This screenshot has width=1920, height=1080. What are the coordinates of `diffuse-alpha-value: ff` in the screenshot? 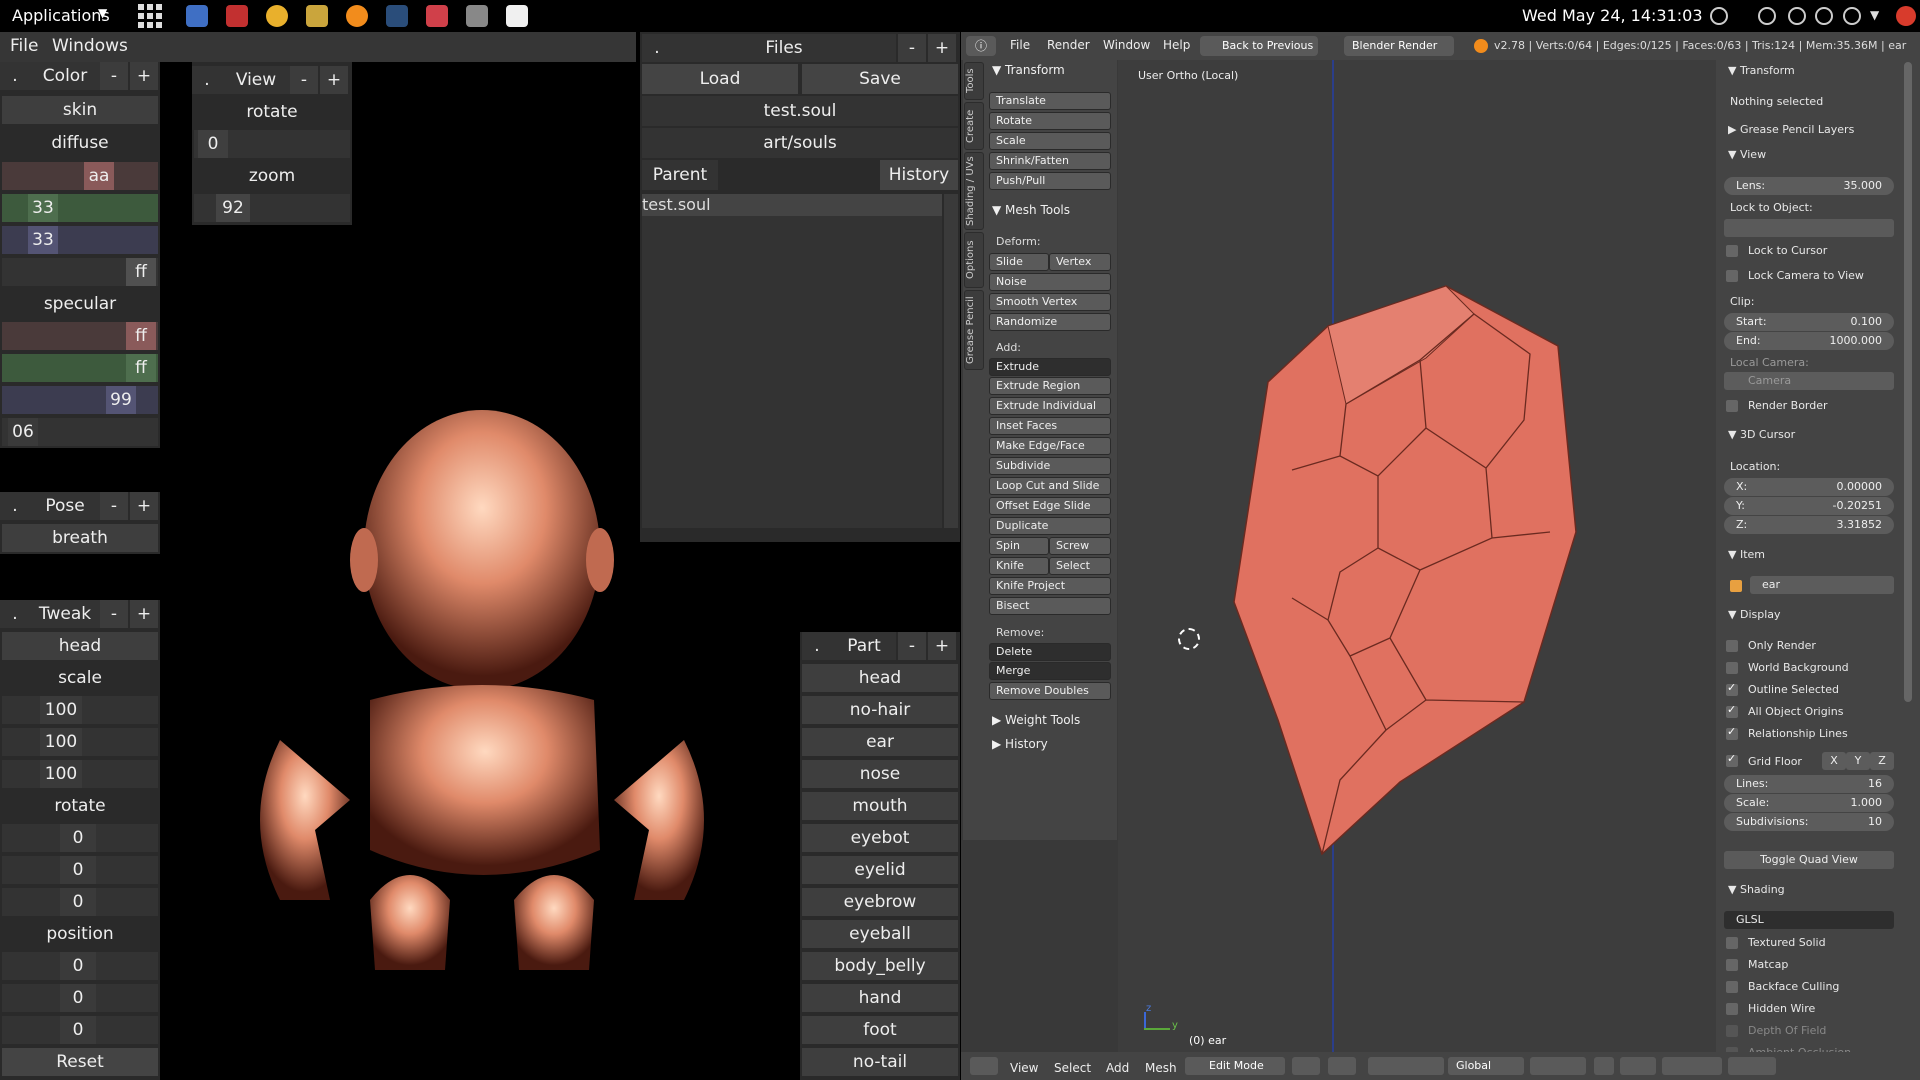 It's located at (141, 272).